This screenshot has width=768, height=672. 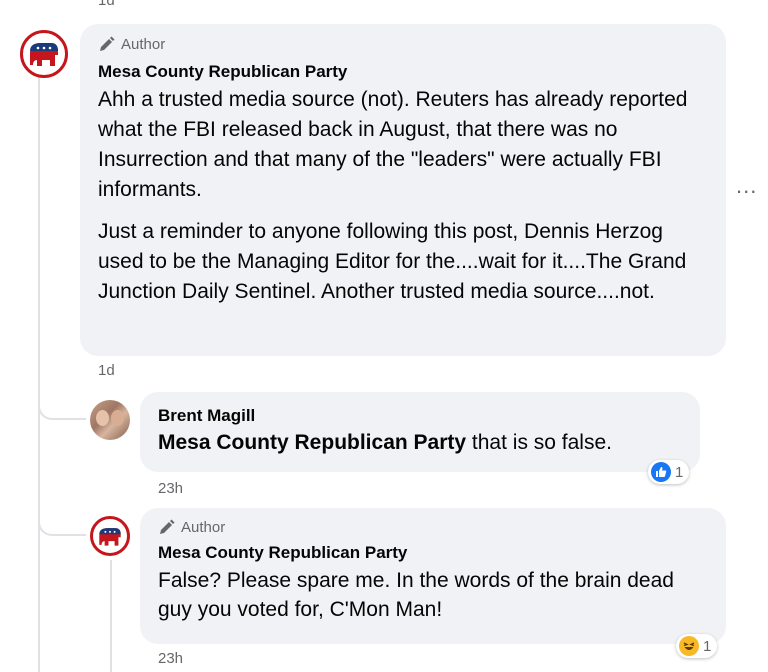 I want to click on avatar-brent-magill, so click(x=110, y=420).